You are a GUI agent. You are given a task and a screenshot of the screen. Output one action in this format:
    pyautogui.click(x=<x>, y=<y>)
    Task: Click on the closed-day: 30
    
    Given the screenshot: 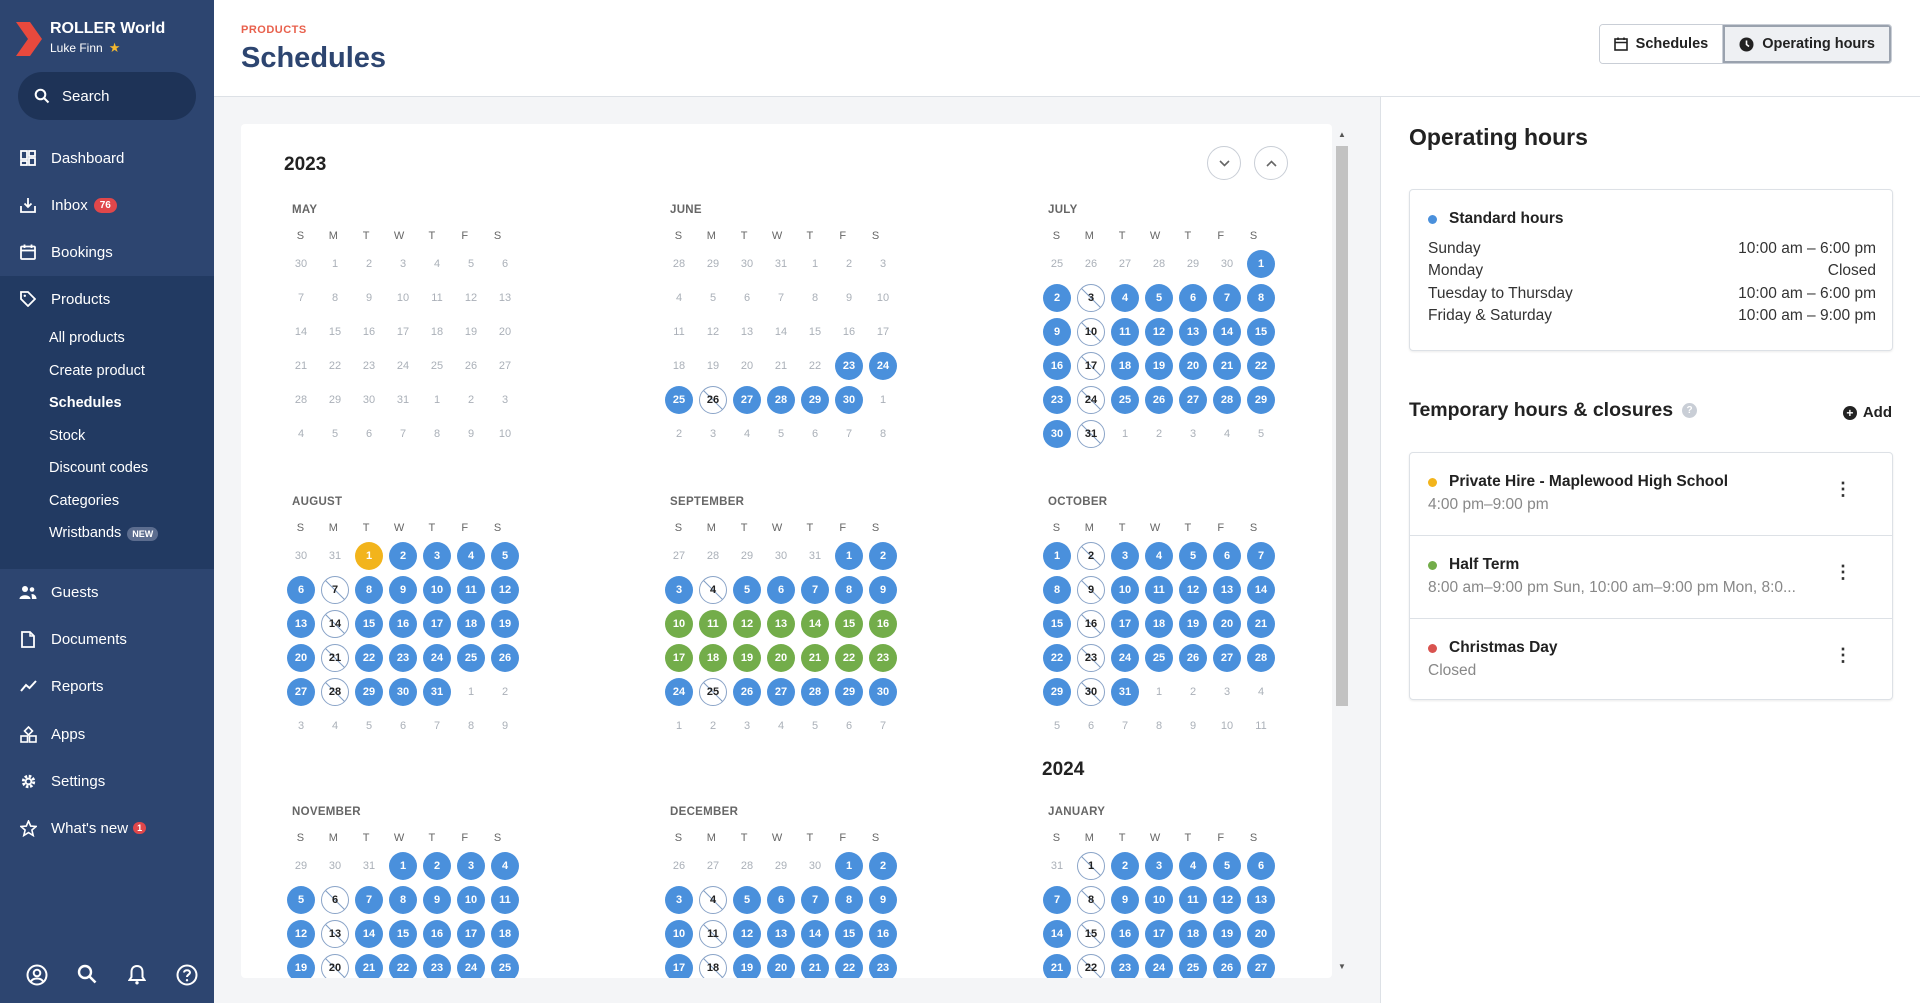 What is the action you would take?
    pyautogui.click(x=1091, y=692)
    